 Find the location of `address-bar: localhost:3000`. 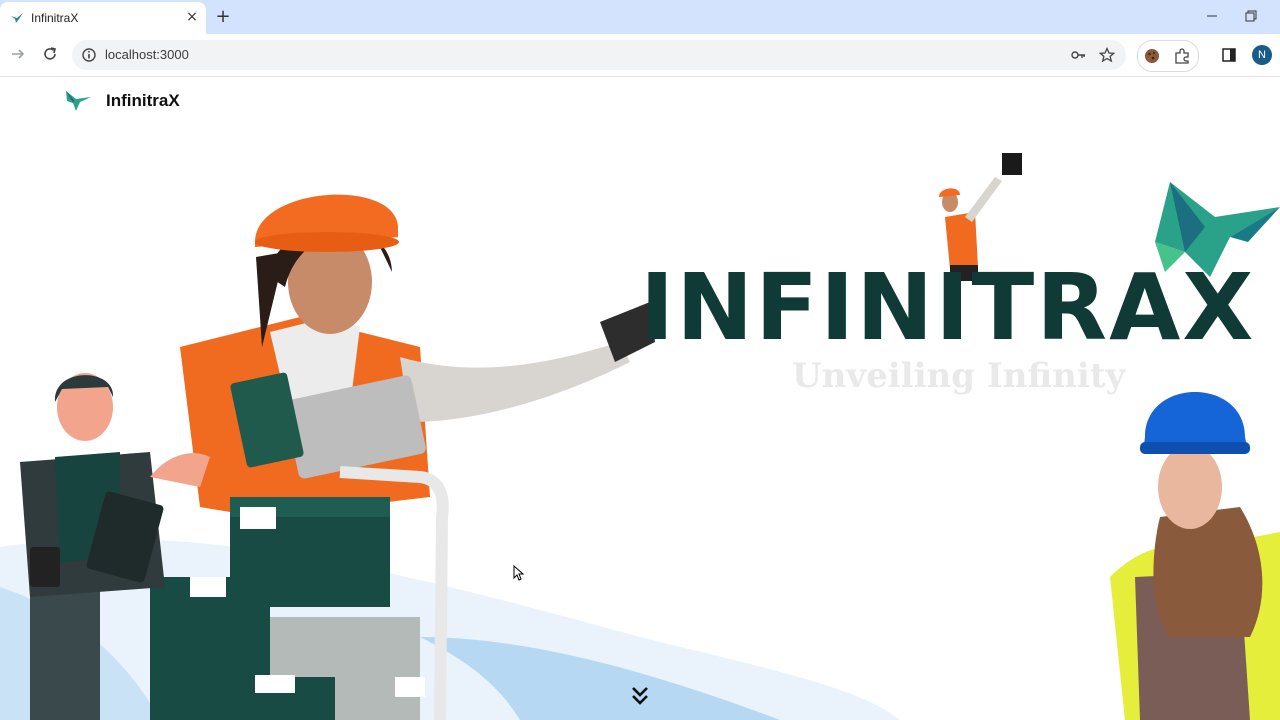

address-bar: localhost:3000 is located at coordinates (599, 55).